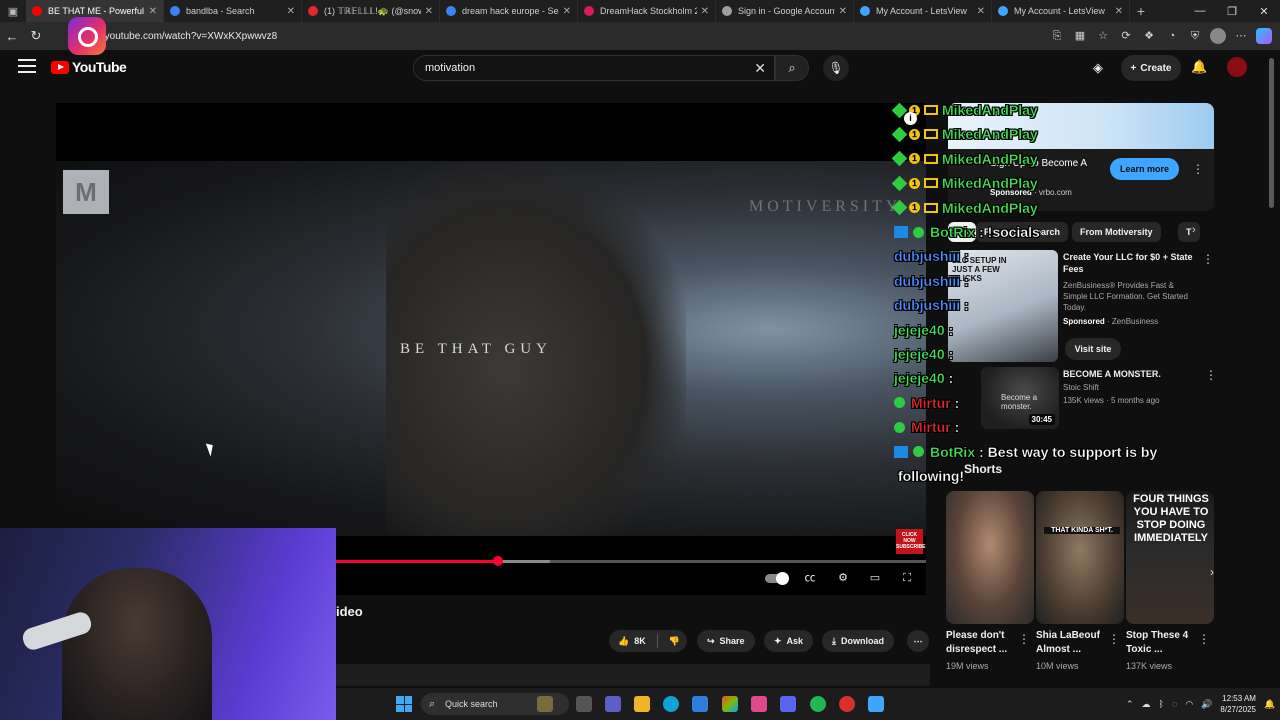 The image size is (1280, 720). I want to click on chat-message: BotRix: Best way to support is by, so click(1025, 452).